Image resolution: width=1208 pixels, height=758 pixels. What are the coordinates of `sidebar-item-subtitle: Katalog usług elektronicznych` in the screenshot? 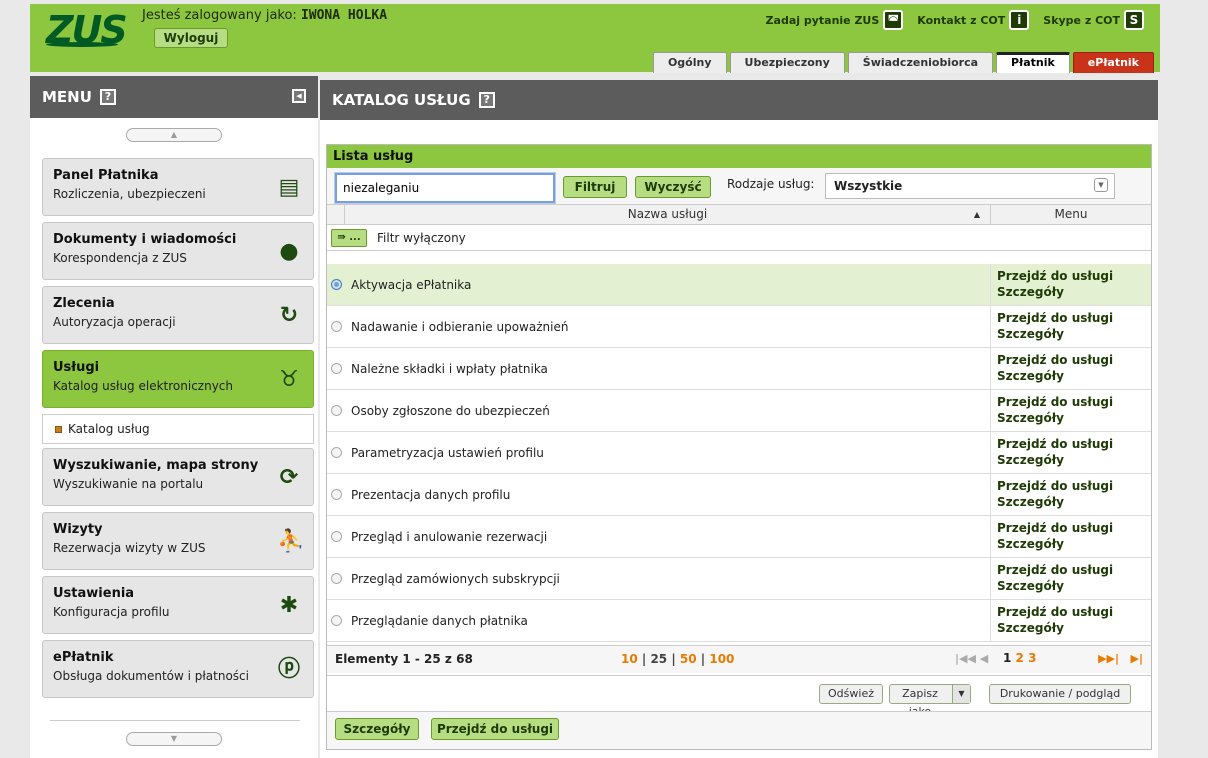 It's located at (143, 386).